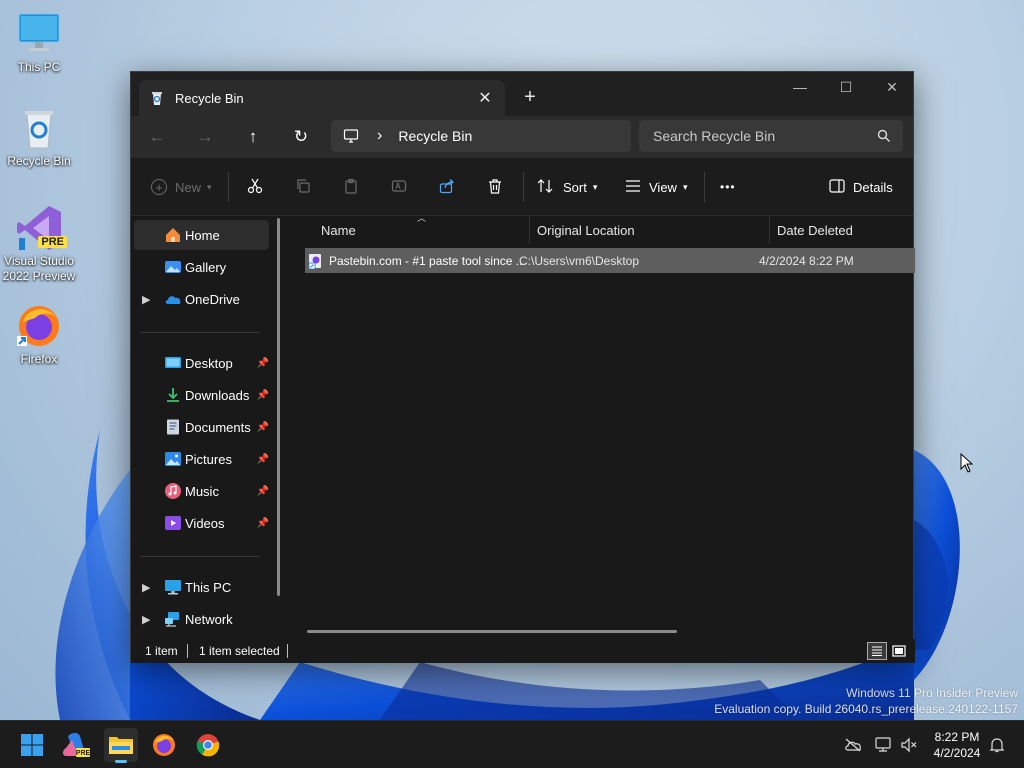  Describe the element at coordinates (800, 87) in the screenshot. I see `minimize-button: —` at that location.